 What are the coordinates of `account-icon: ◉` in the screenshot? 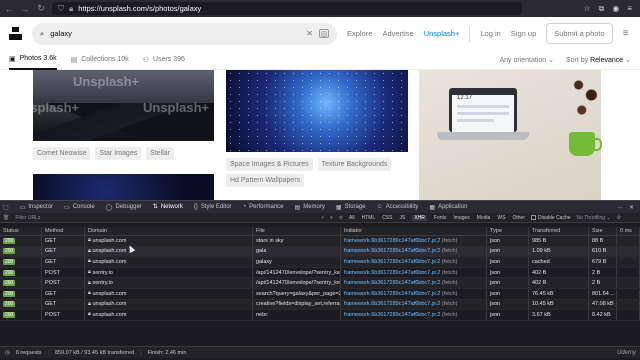 It's located at (615, 9).